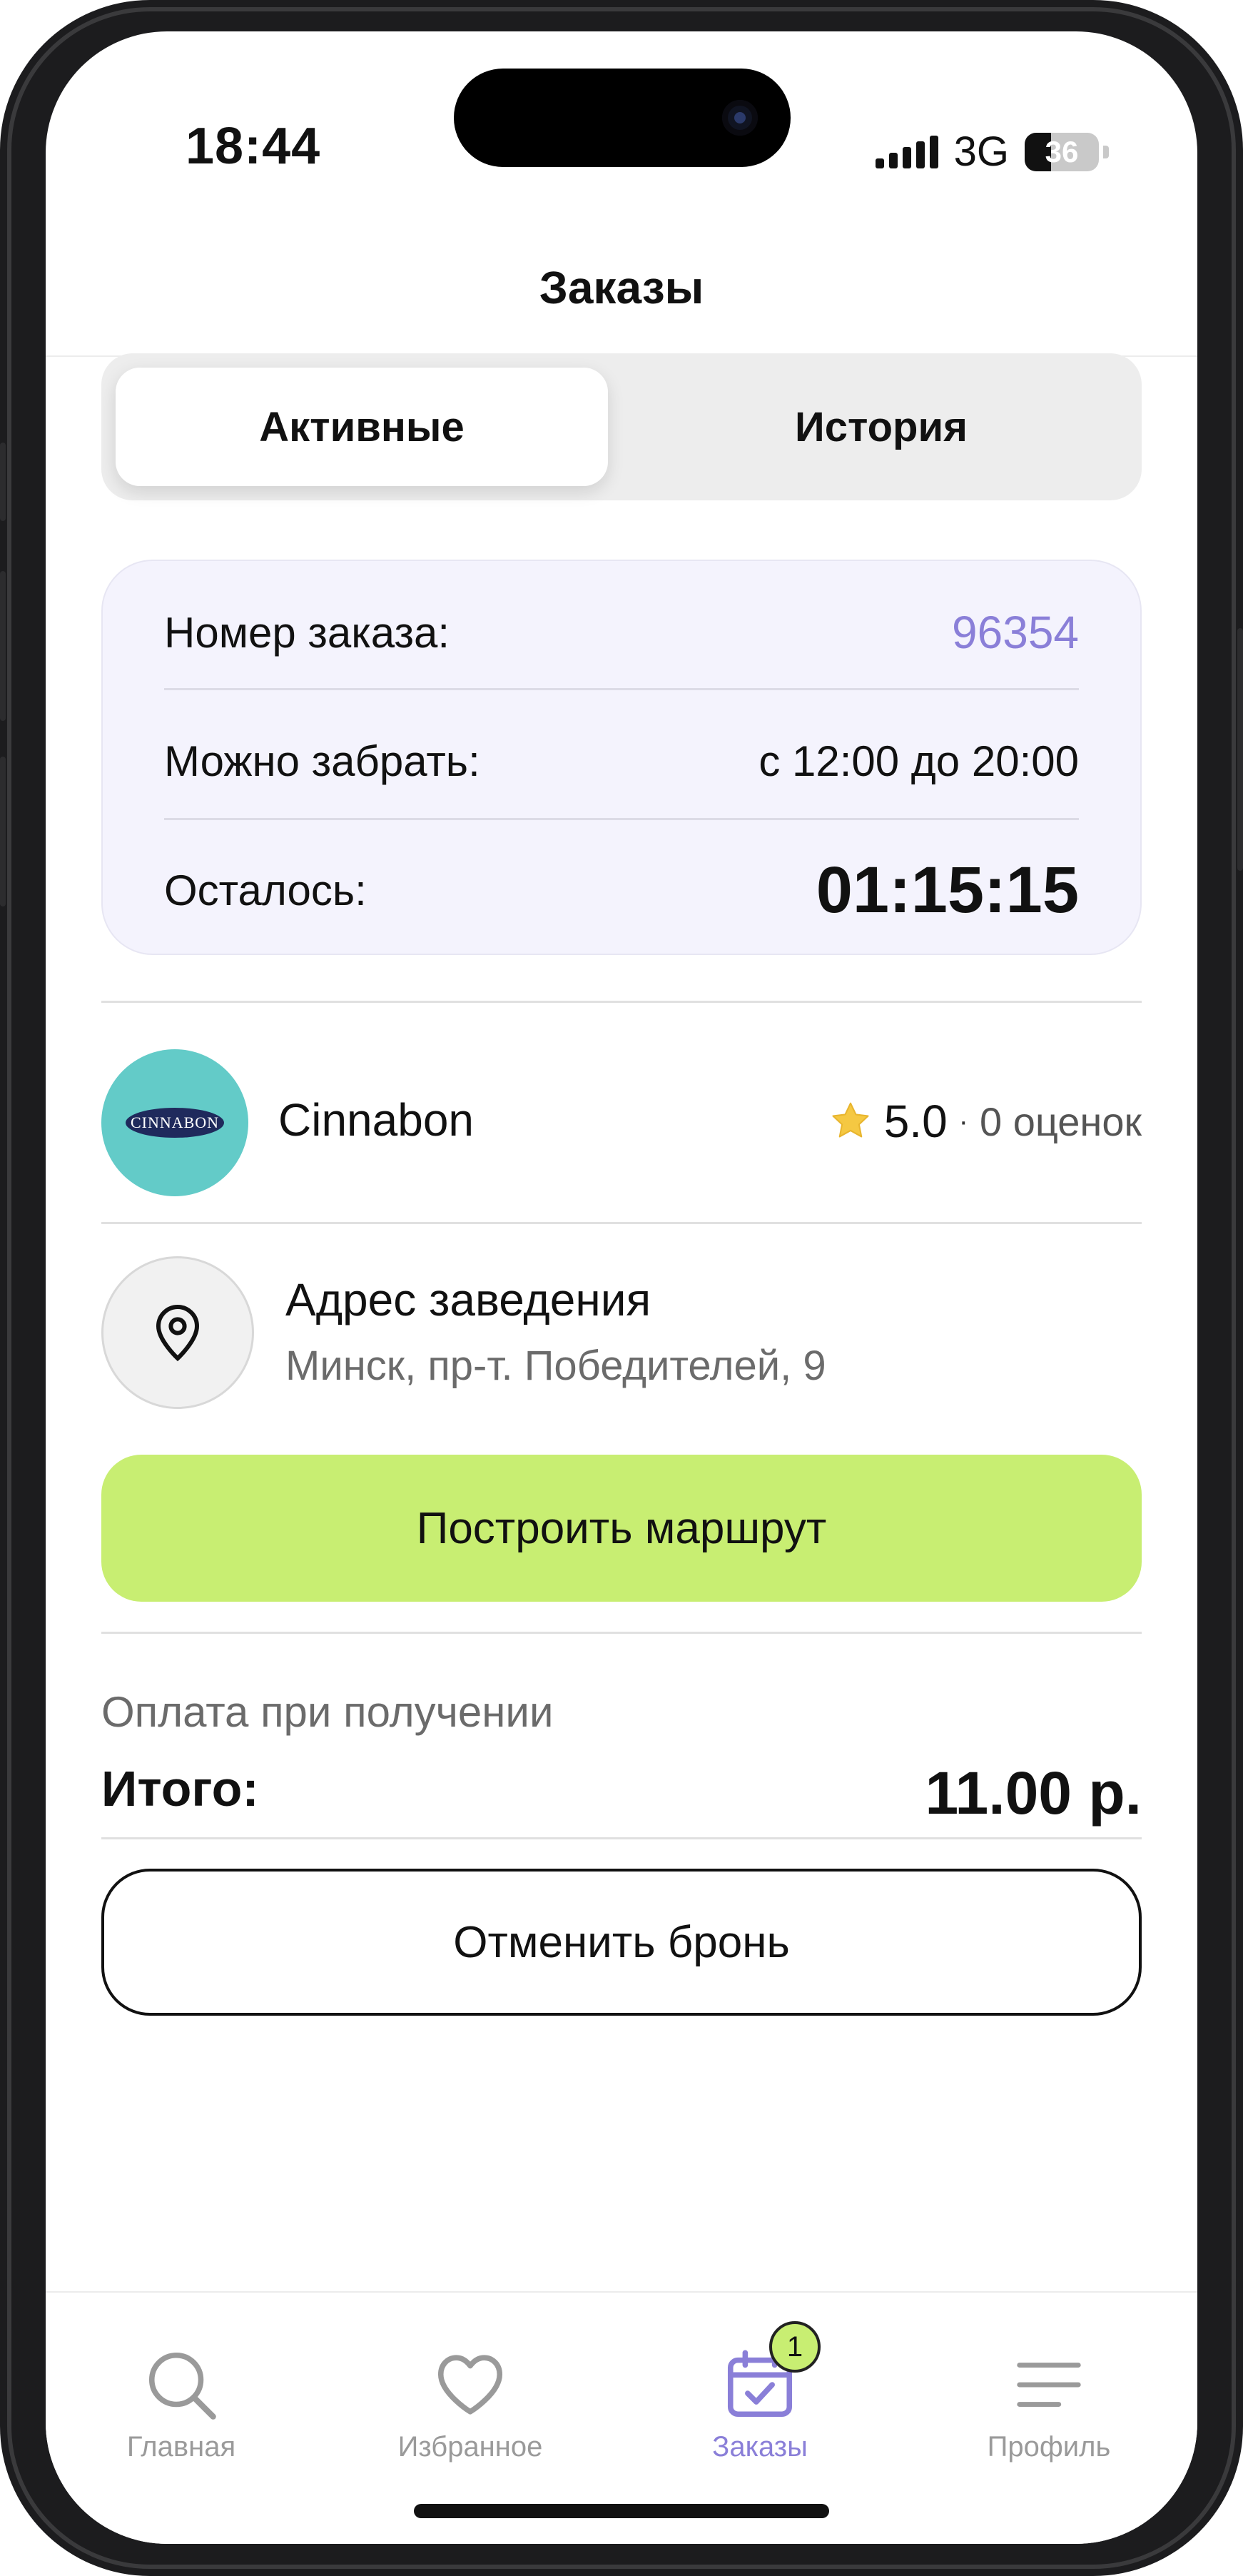 The image size is (1243, 2576). I want to click on payment-note: Оплата при получении, so click(327, 1712).